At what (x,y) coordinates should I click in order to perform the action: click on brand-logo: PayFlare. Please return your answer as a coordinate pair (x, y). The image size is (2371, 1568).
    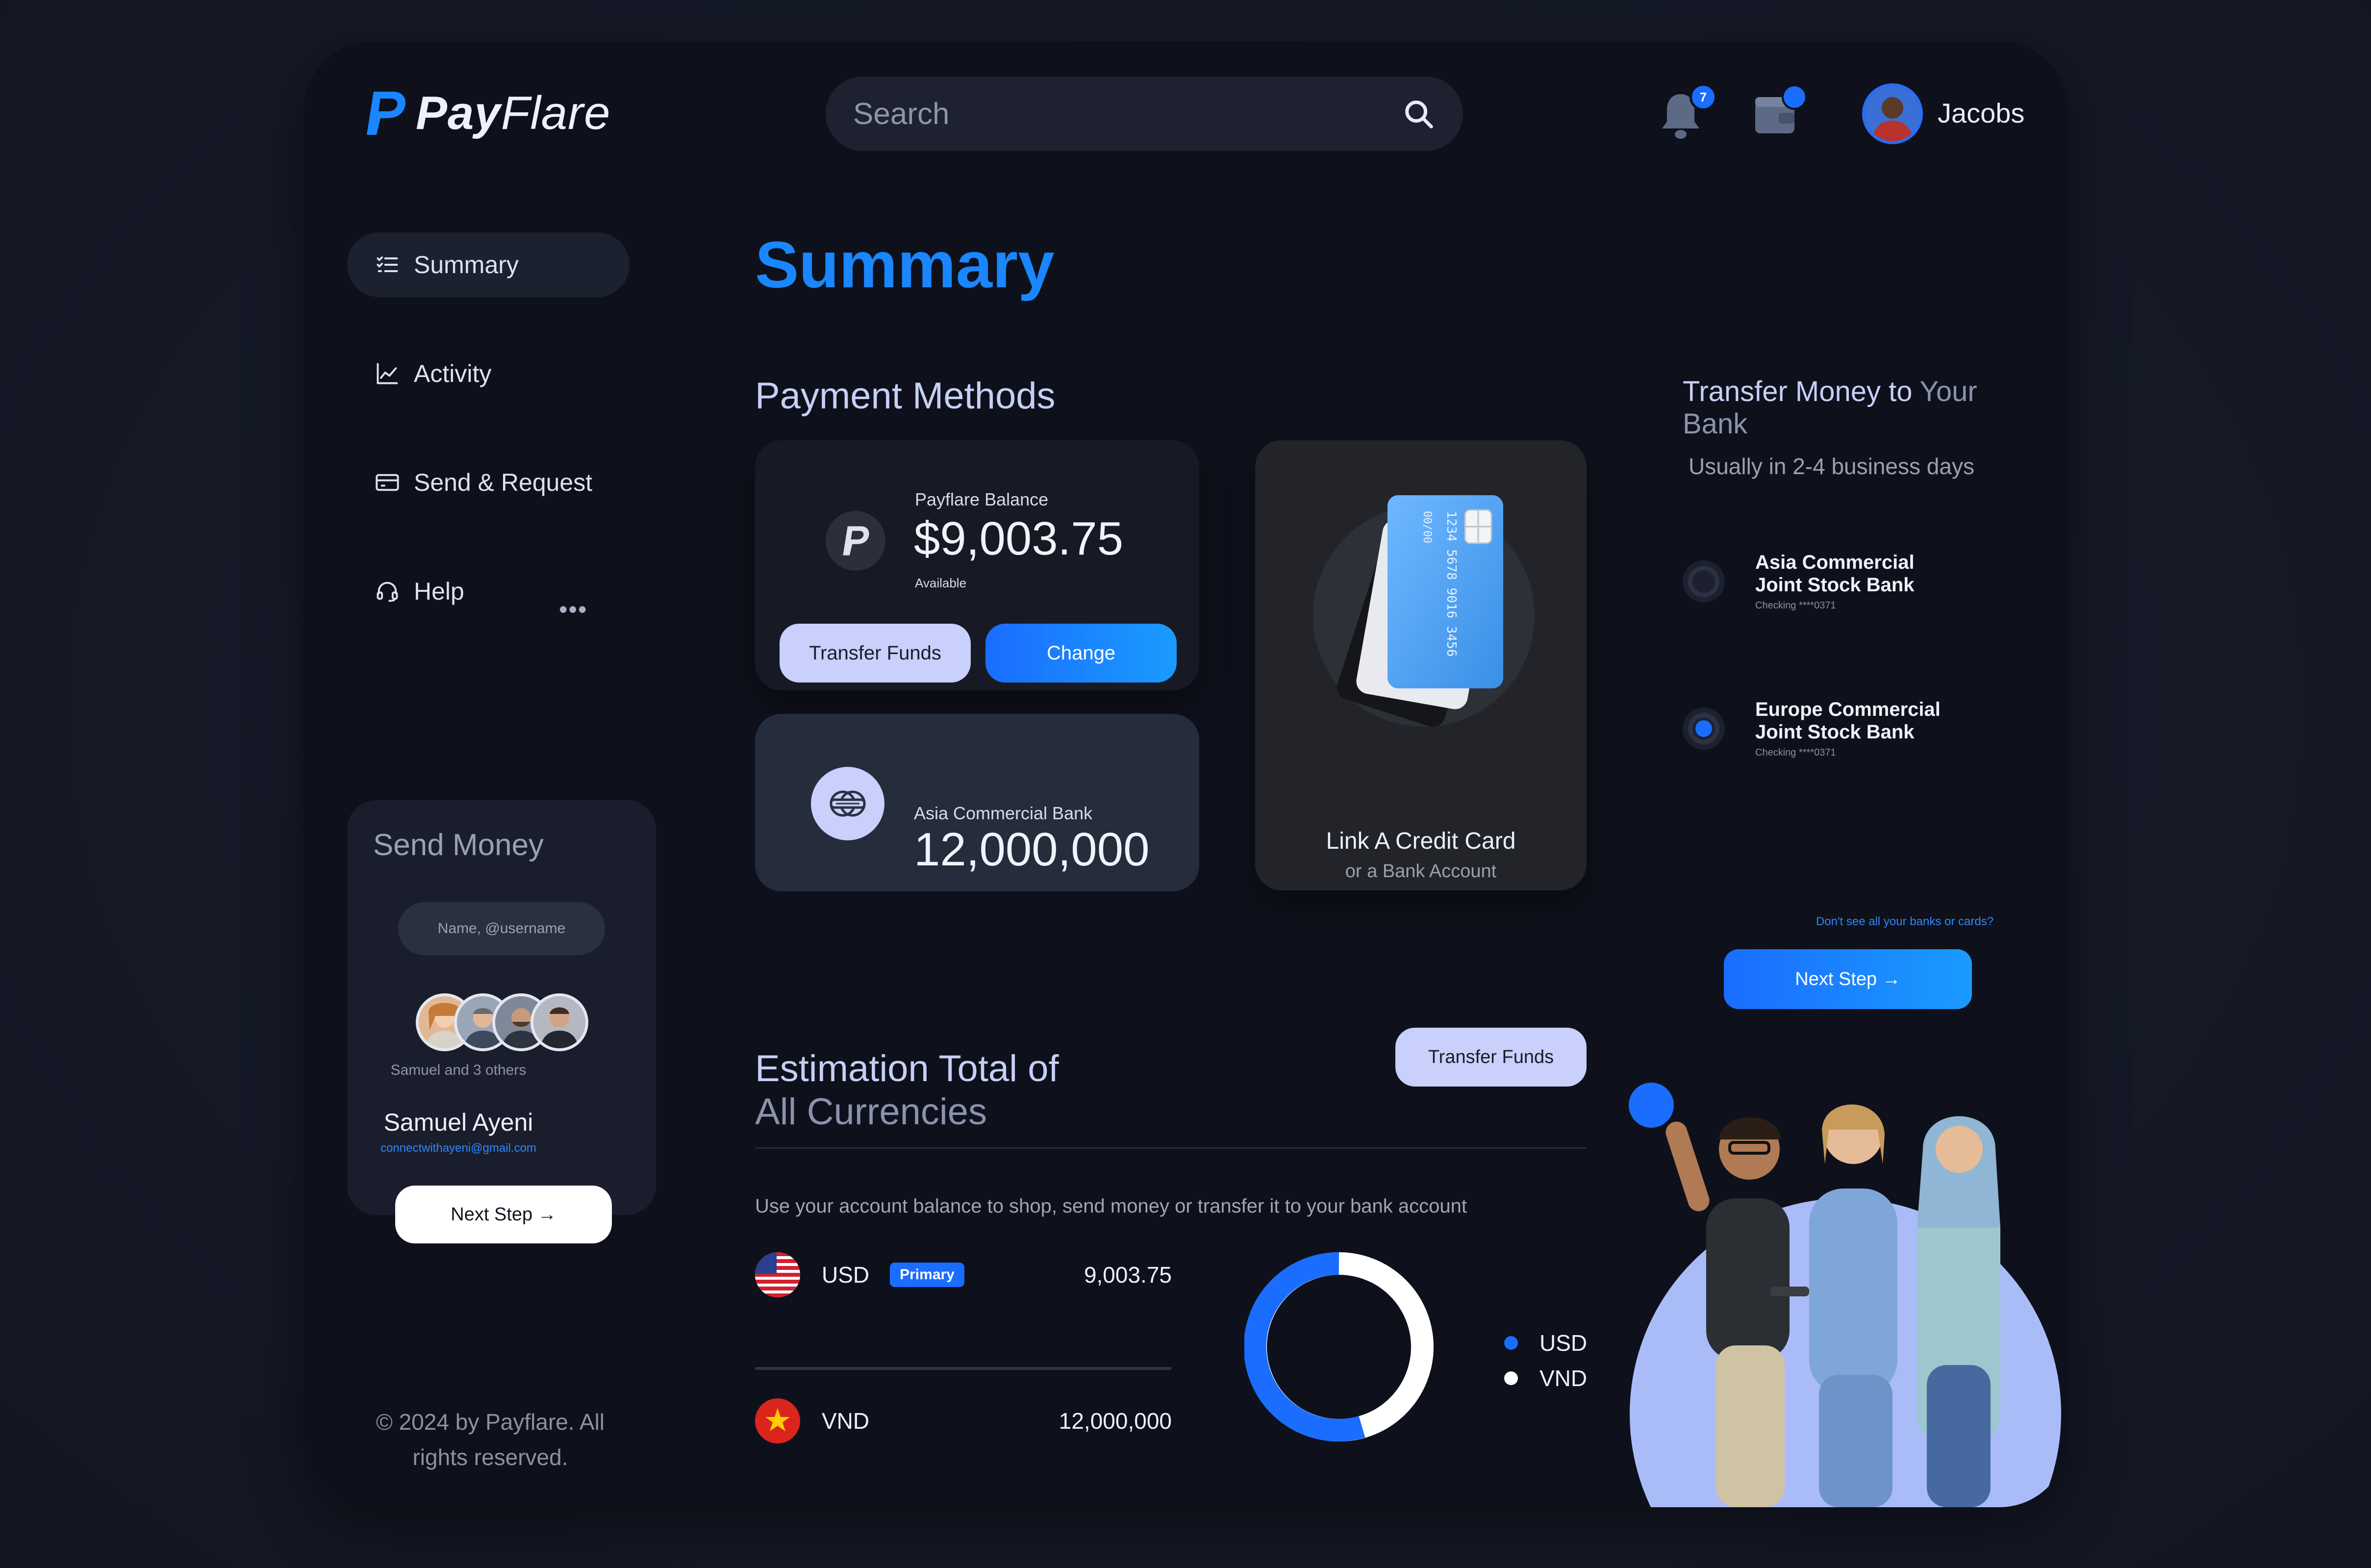
    Looking at the image, I should click on (487, 113).